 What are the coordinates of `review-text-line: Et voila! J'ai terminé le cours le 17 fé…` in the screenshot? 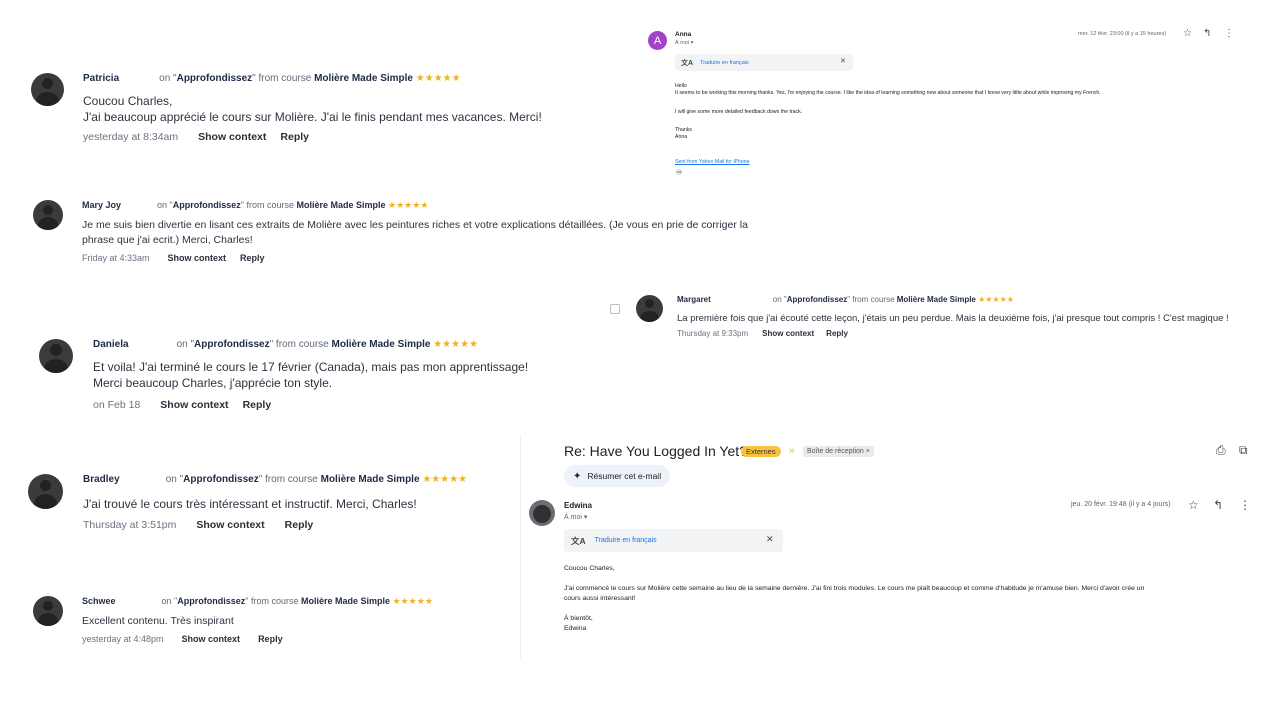 It's located at (311, 367).